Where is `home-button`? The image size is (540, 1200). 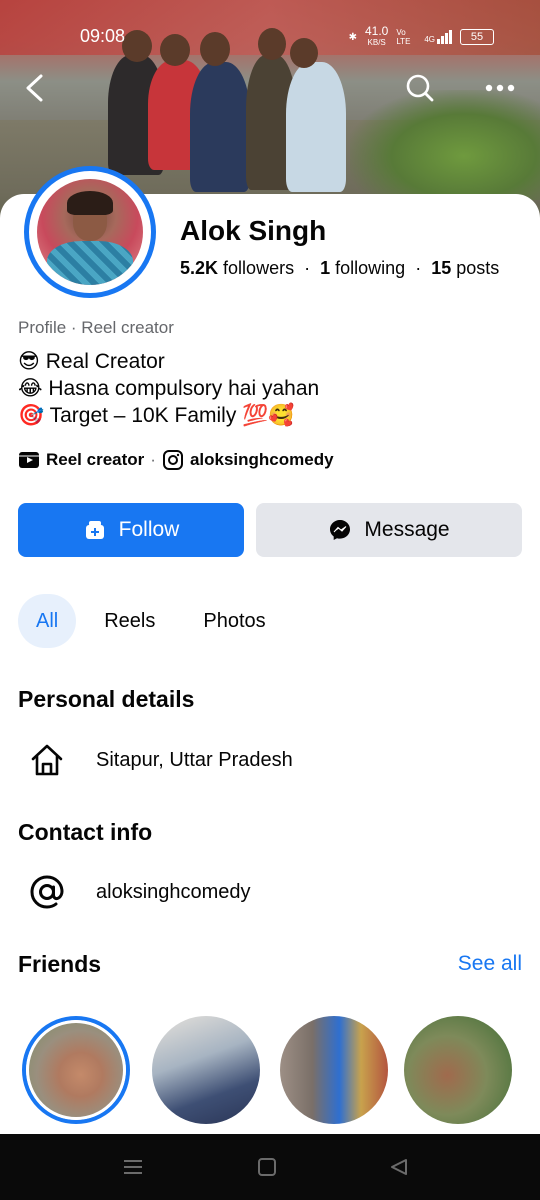 home-button is located at coordinates (267, 1167).